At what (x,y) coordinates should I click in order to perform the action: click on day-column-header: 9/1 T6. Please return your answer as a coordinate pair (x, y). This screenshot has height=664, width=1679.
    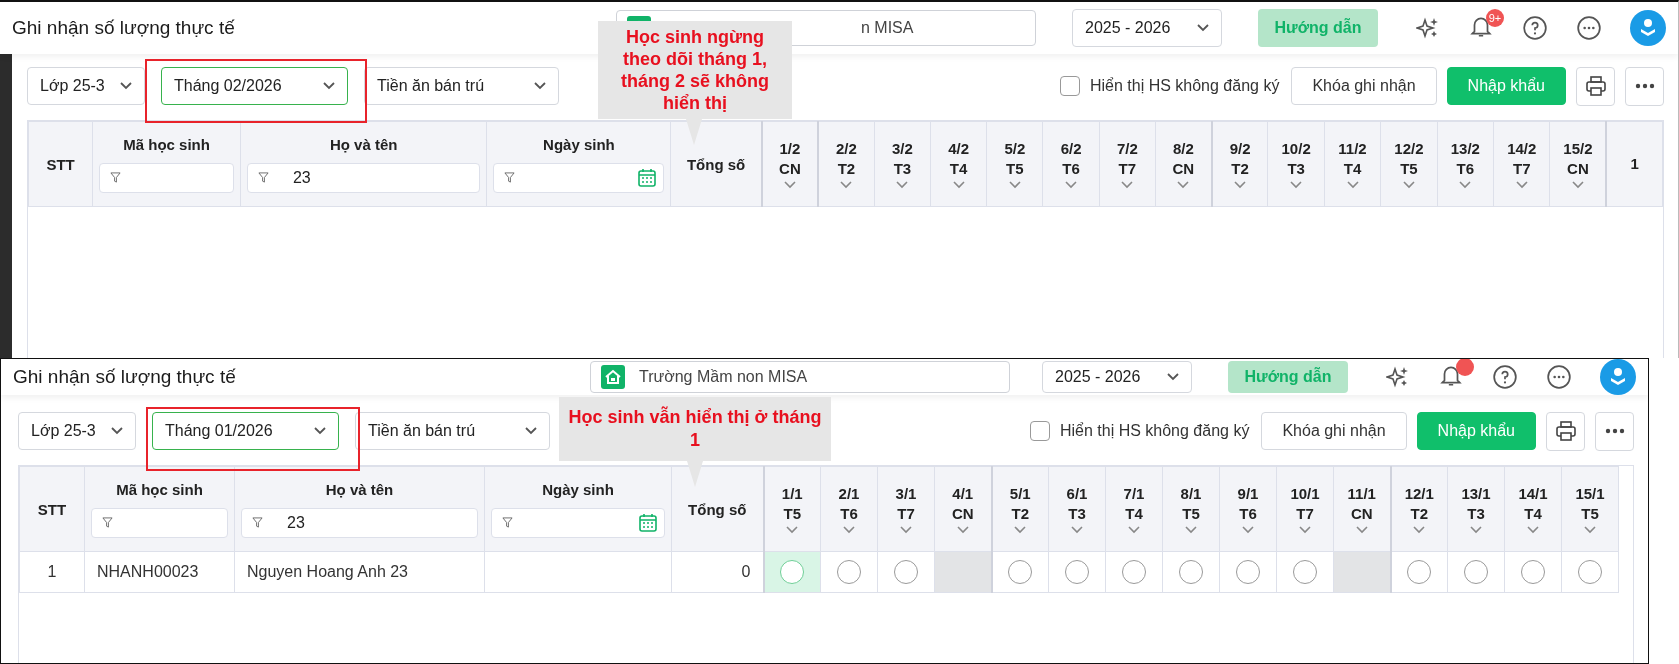
    Looking at the image, I should click on (1248, 509).